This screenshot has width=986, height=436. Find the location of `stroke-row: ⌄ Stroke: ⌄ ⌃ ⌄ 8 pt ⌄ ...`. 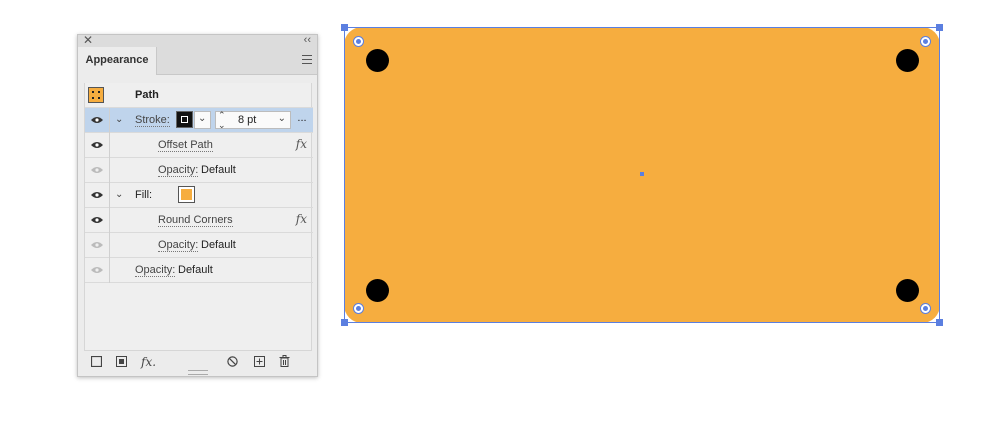

stroke-row: ⌄ Stroke: ⌄ ⌃ ⌄ 8 pt ⌄ ... is located at coordinates (199, 120).